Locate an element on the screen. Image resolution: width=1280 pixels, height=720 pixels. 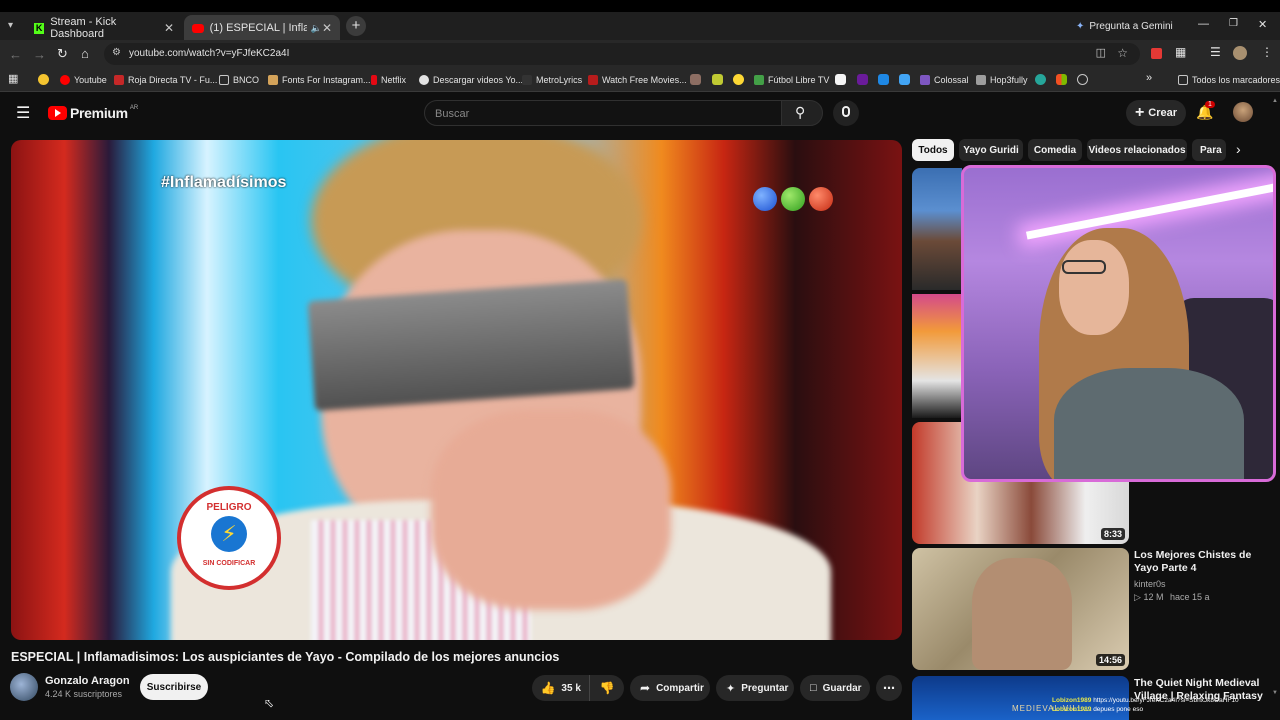
bookmark-icon-g is located at coordinates (904, 79).